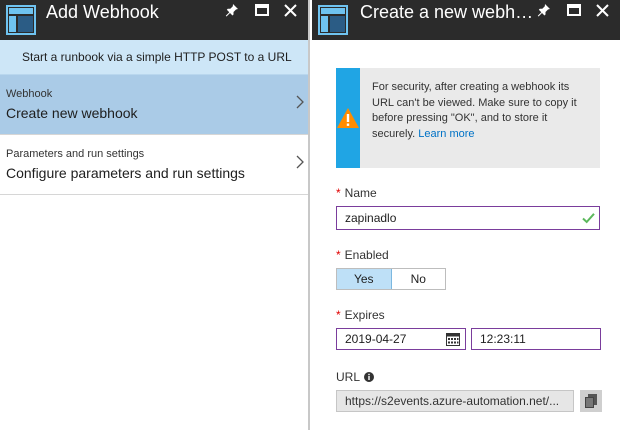 The width and height of the screenshot is (620, 430). I want to click on copy-icon, so click(591, 401).